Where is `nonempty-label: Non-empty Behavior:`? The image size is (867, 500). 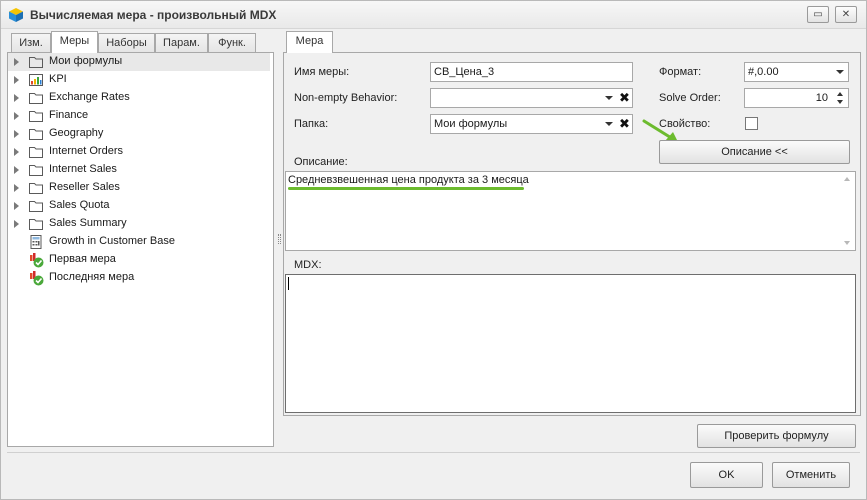 nonempty-label: Non-empty Behavior: is located at coordinates (346, 98).